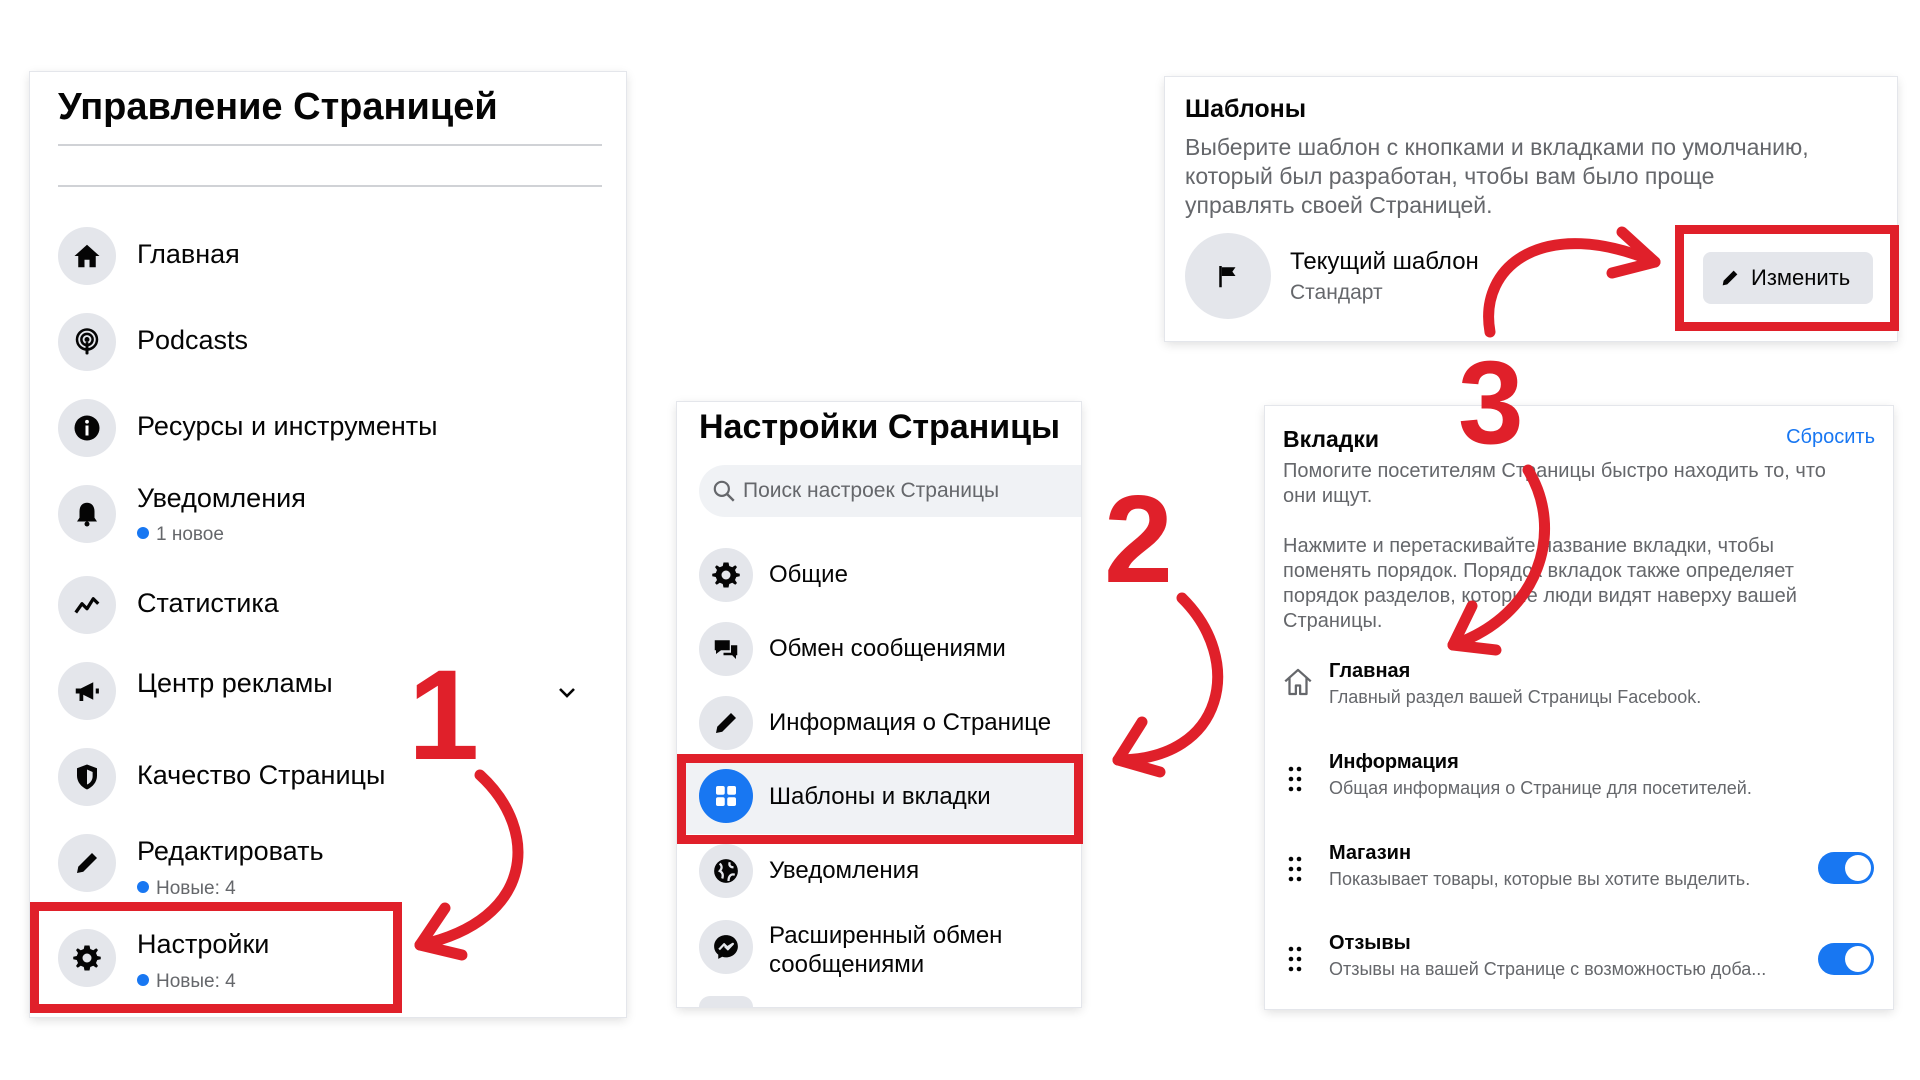  I want to click on messenger-icon, so click(726, 947).